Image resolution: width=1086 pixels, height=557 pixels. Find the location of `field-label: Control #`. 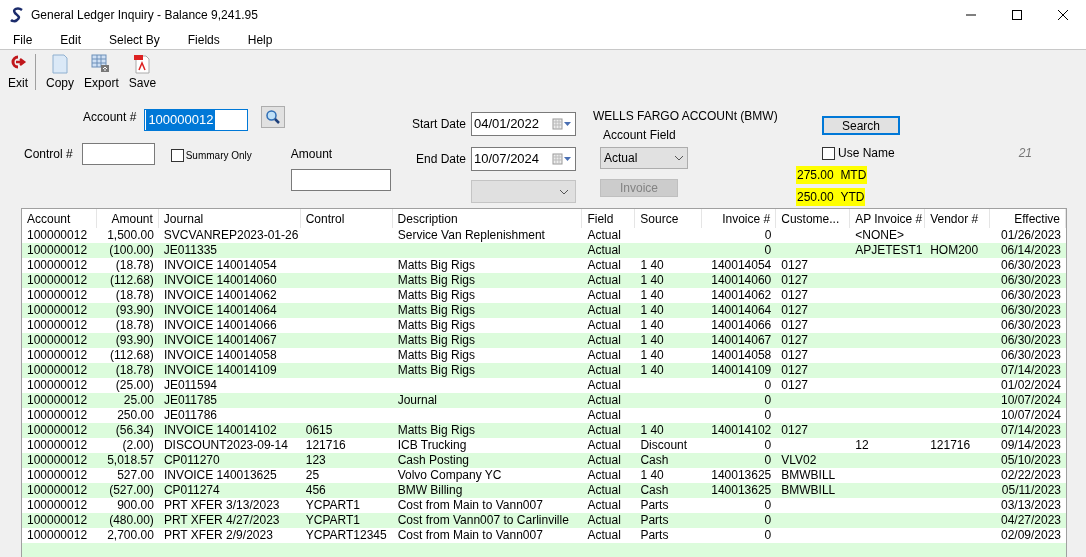

field-label: Control # is located at coordinates (48, 154).